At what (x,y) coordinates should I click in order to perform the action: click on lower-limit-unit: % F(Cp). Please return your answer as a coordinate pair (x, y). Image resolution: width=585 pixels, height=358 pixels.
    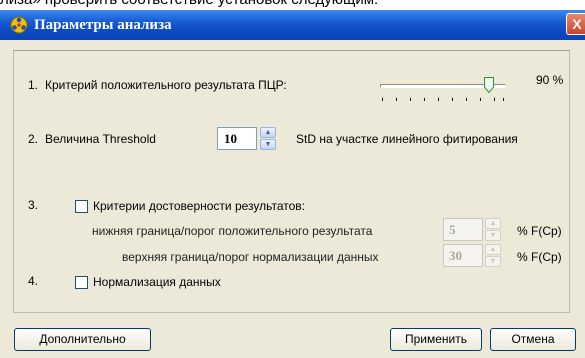
    Looking at the image, I should click on (539, 231).